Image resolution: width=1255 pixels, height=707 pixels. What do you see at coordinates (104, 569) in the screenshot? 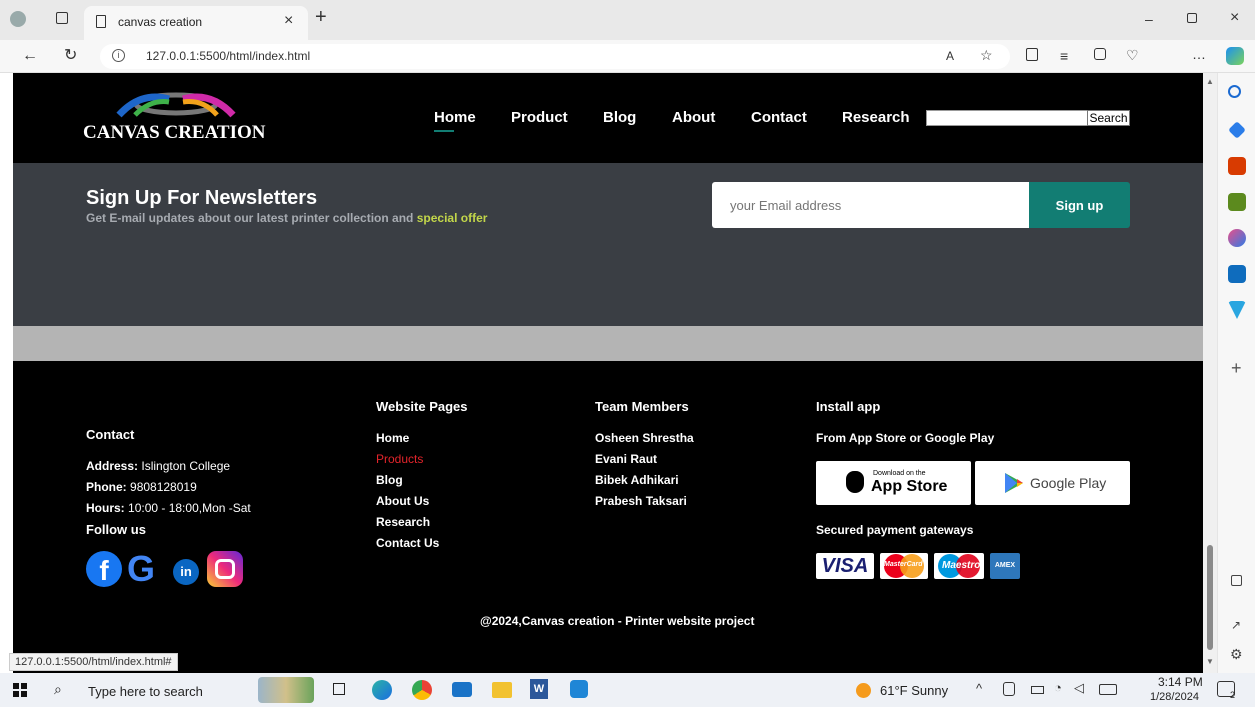
I see `facebook-icon: f` at bounding box center [104, 569].